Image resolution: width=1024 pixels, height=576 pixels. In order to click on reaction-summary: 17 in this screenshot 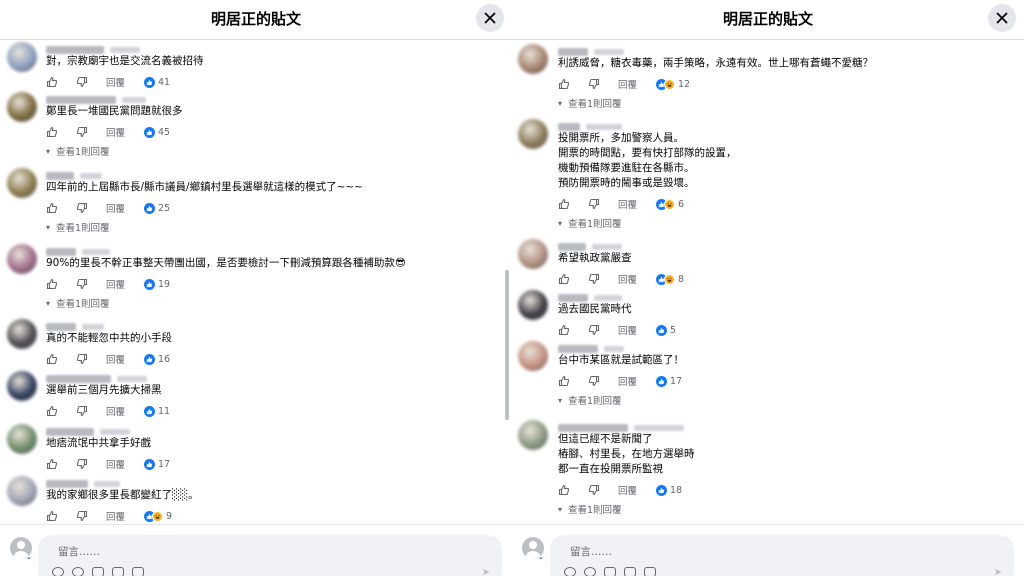, I will do `click(669, 381)`.